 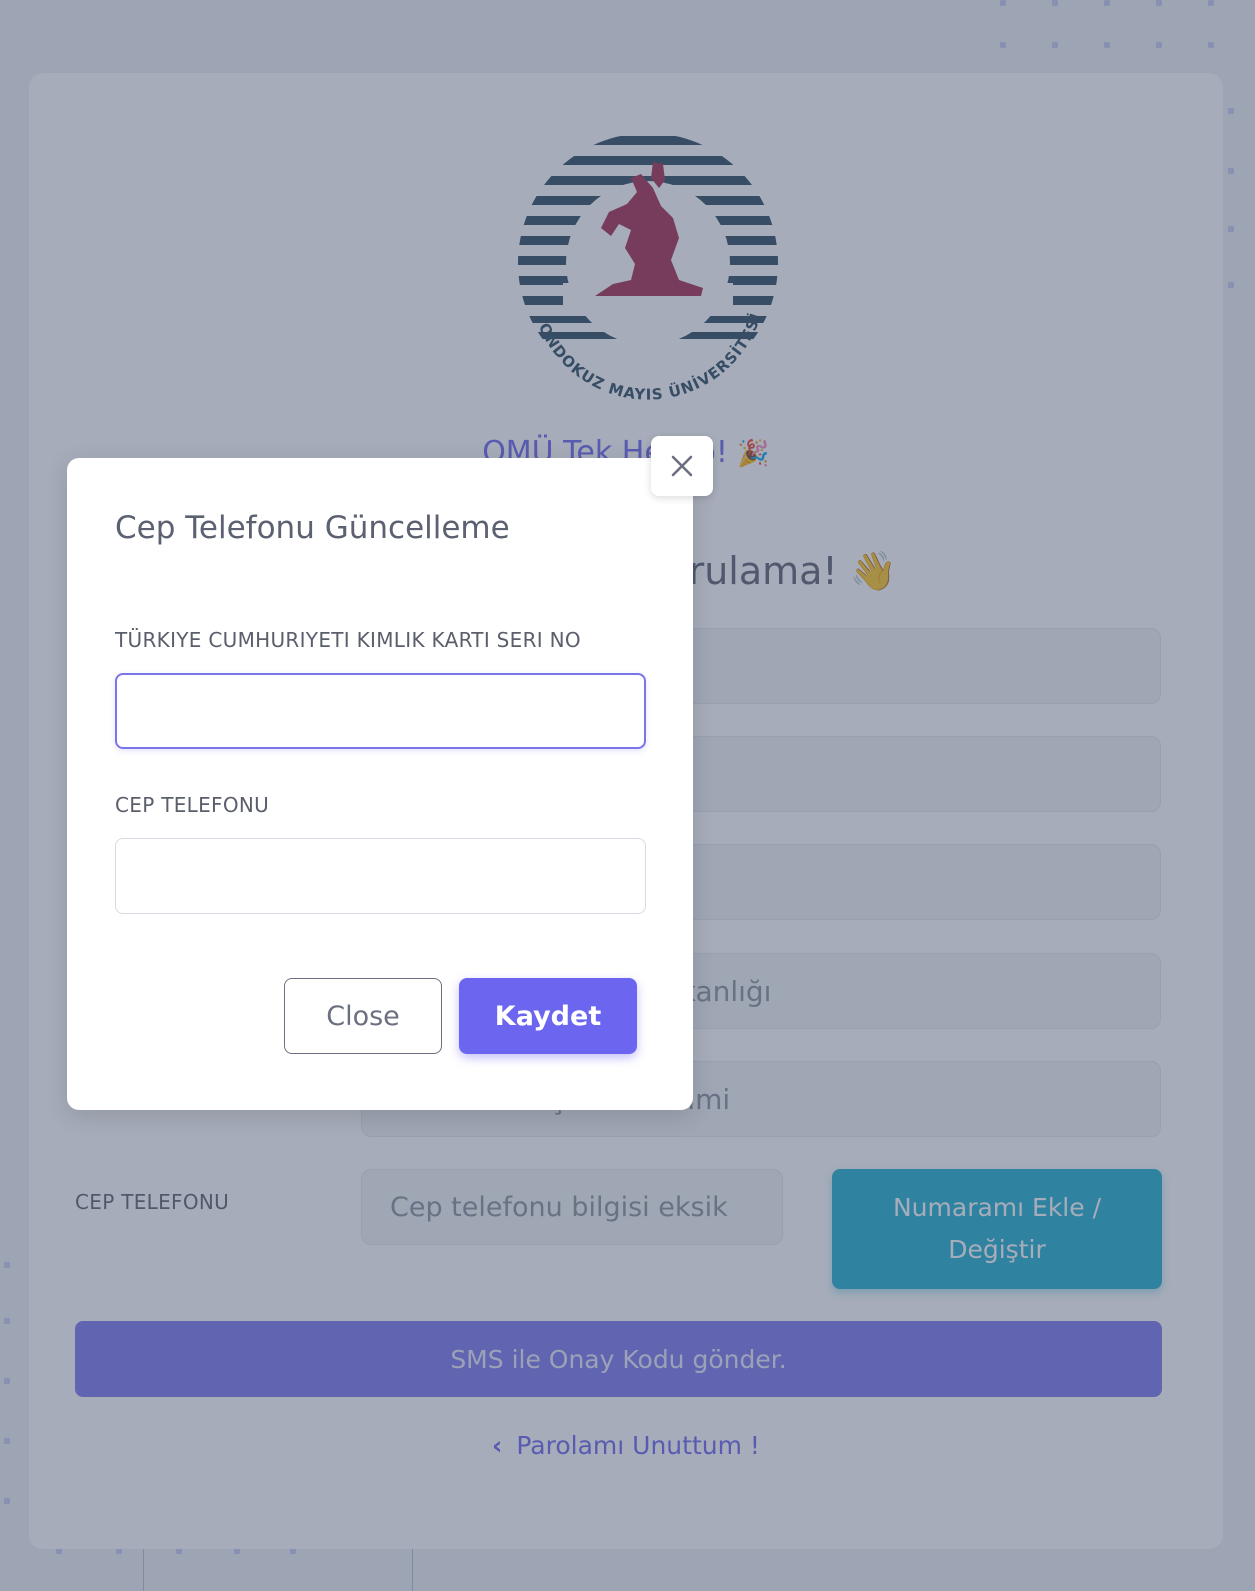 I want to click on close-button: Close, so click(x=363, y=1016).